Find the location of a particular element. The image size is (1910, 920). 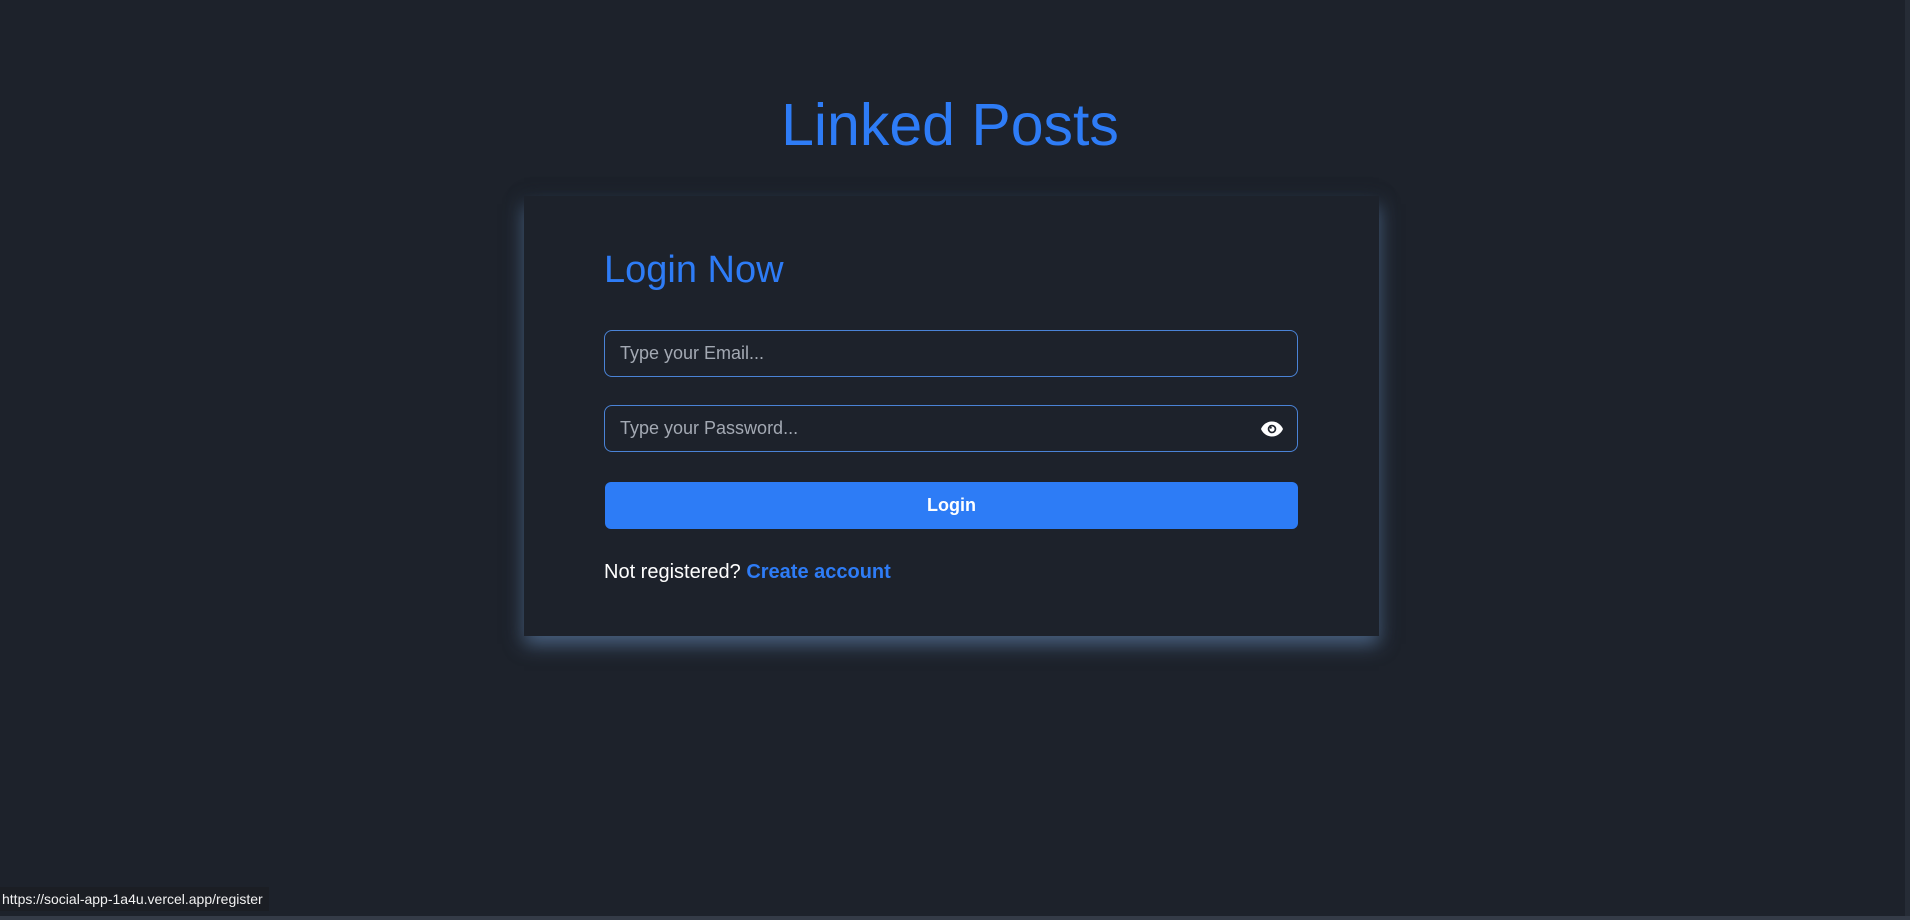

eye-icon-graphic is located at coordinates (1272, 429).